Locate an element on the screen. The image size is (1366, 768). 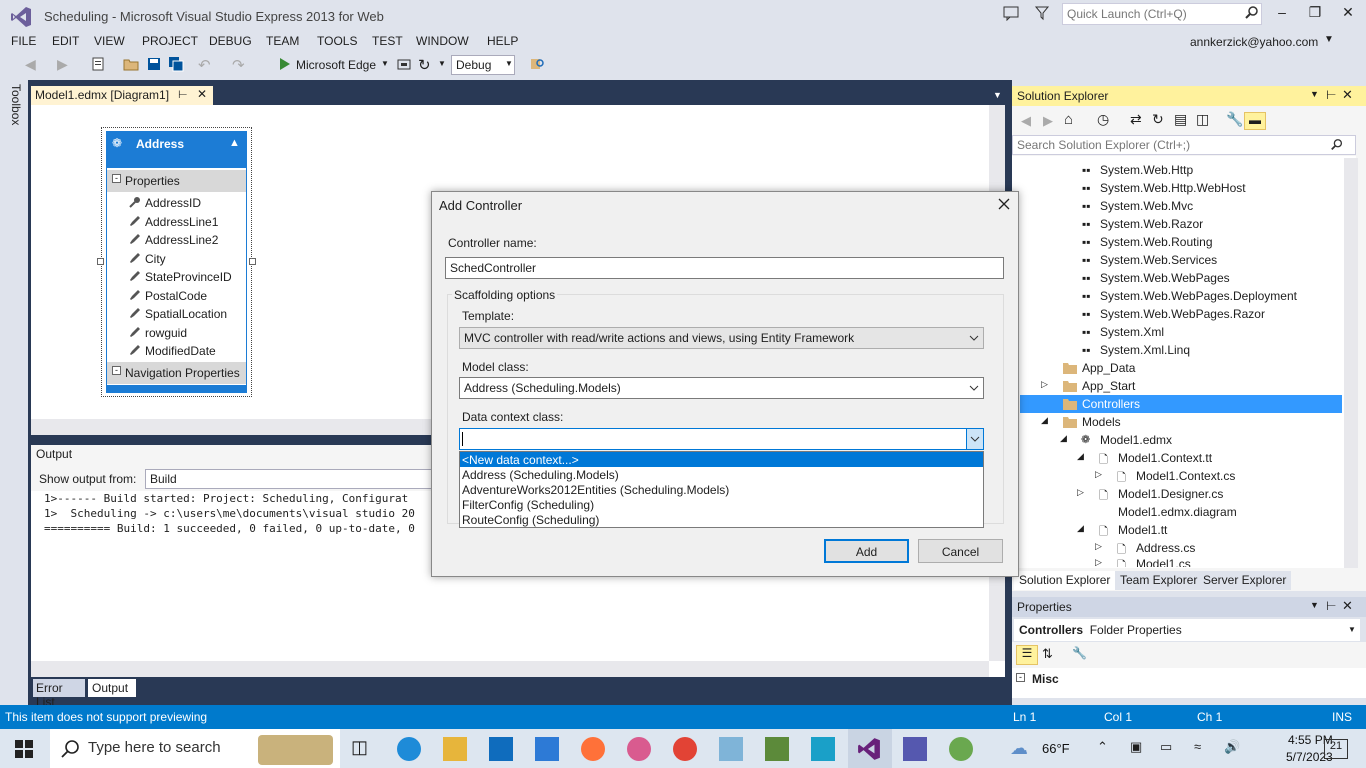
filter-icon is located at coordinates (1042, 13).